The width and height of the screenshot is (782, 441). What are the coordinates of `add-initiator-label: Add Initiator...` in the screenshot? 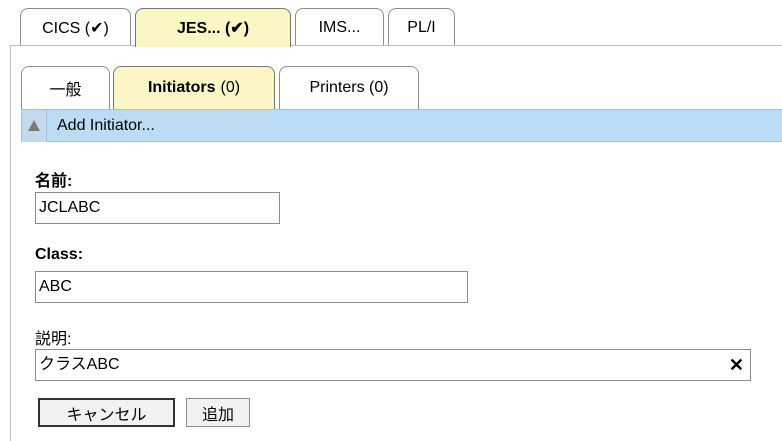 It's located at (106, 125).